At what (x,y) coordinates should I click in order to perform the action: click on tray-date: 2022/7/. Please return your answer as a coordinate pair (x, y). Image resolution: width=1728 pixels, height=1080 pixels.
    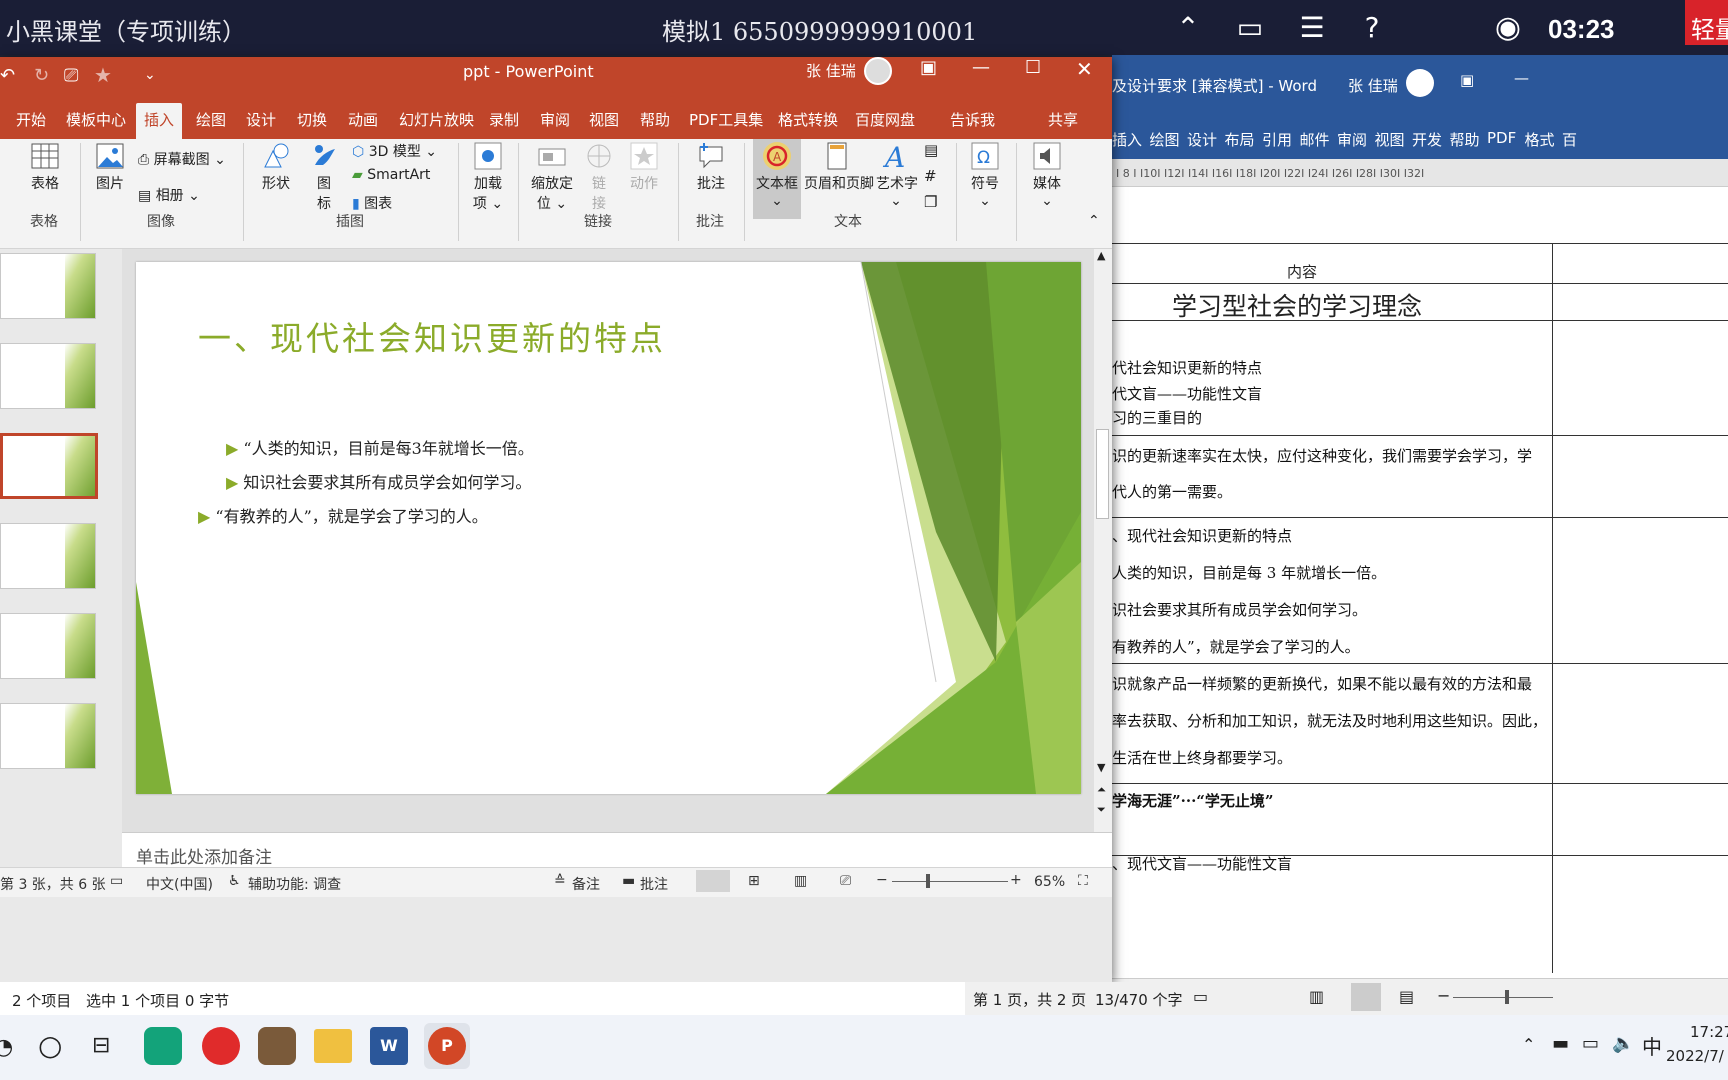
    Looking at the image, I should click on (1695, 1056).